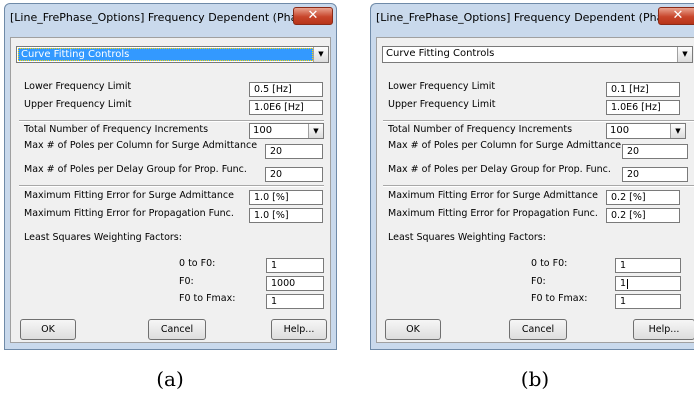 The height and width of the screenshot is (403, 694). What do you see at coordinates (648, 283) in the screenshot?
I see `weight-f0-input: 1` at bounding box center [648, 283].